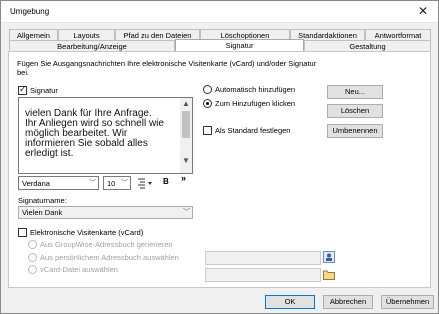 The width and height of the screenshot is (439, 314). What do you see at coordinates (255, 89) in the screenshot?
I see `auto-add-label: Automatisch hinzufügen` at bounding box center [255, 89].